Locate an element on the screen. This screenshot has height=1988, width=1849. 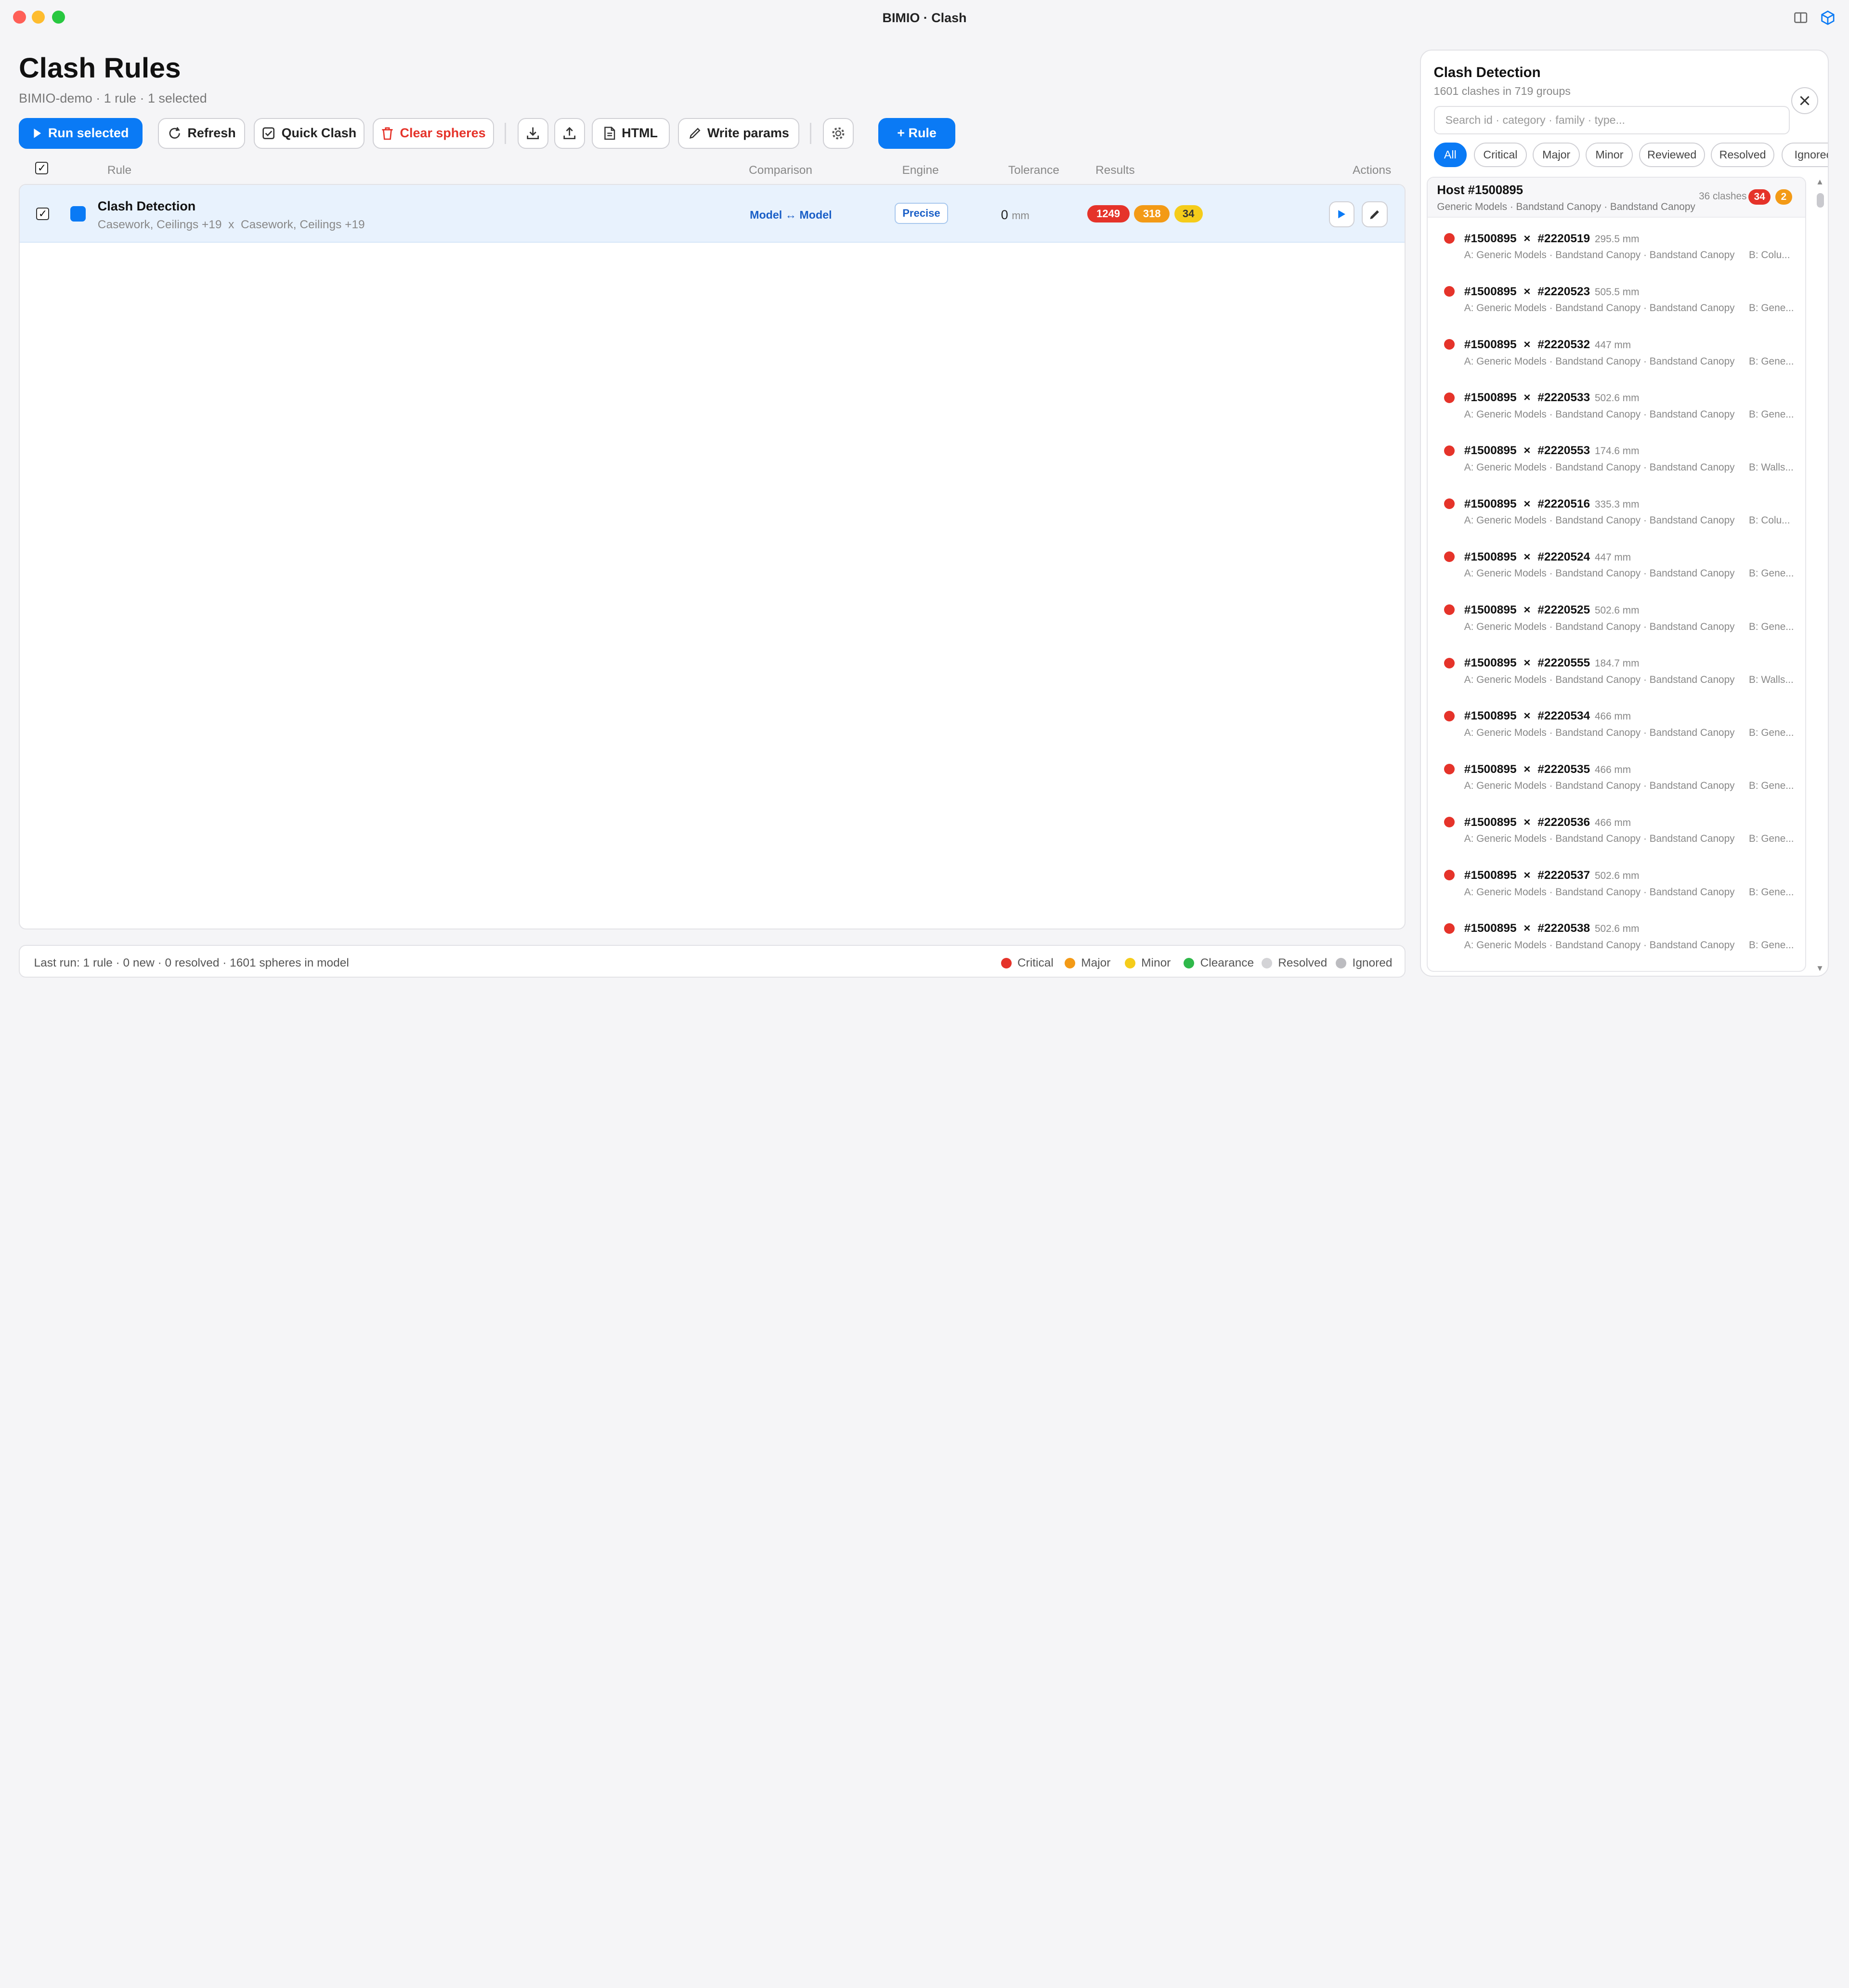
toolbar-divider is located at coordinates (810, 133).